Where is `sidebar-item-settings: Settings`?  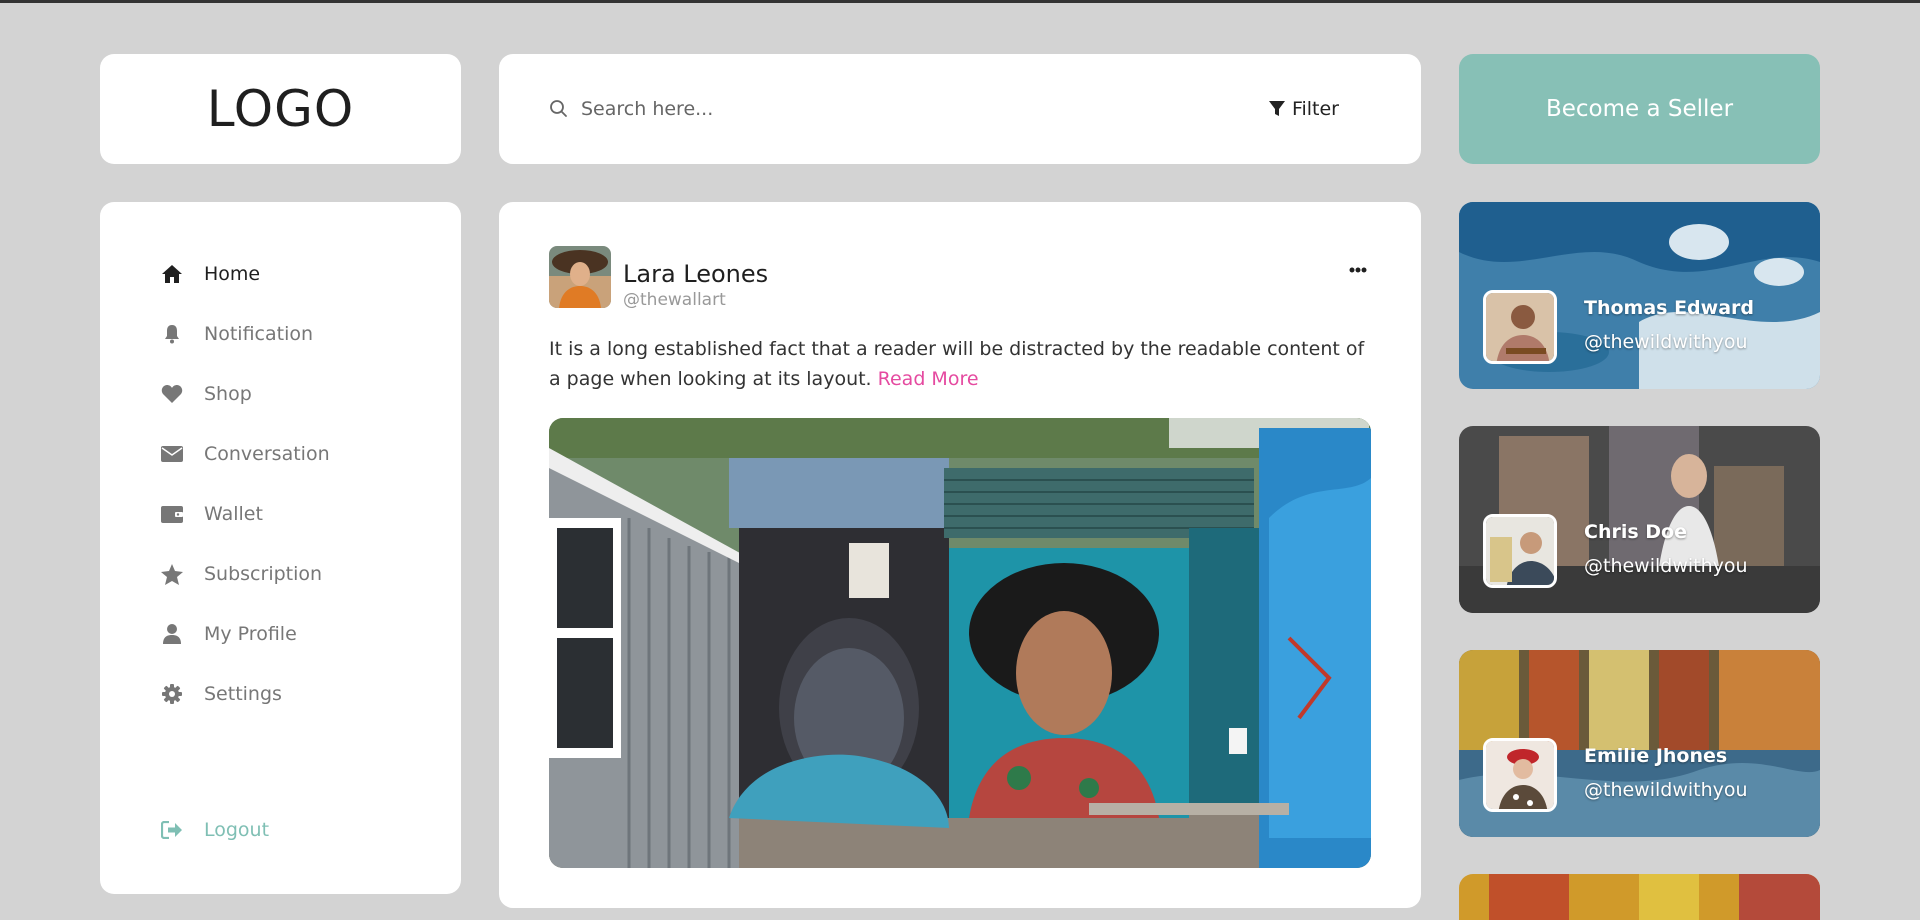 sidebar-item-settings: Settings is located at coordinates (280, 694).